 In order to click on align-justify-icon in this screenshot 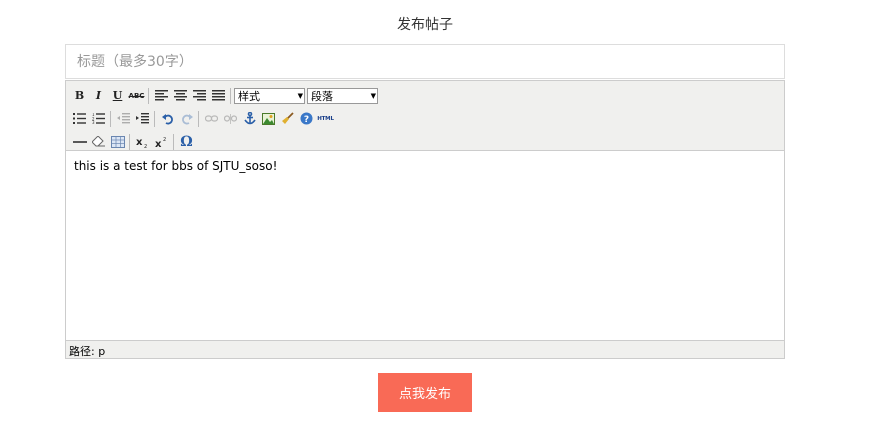, I will do `click(218, 95)`.